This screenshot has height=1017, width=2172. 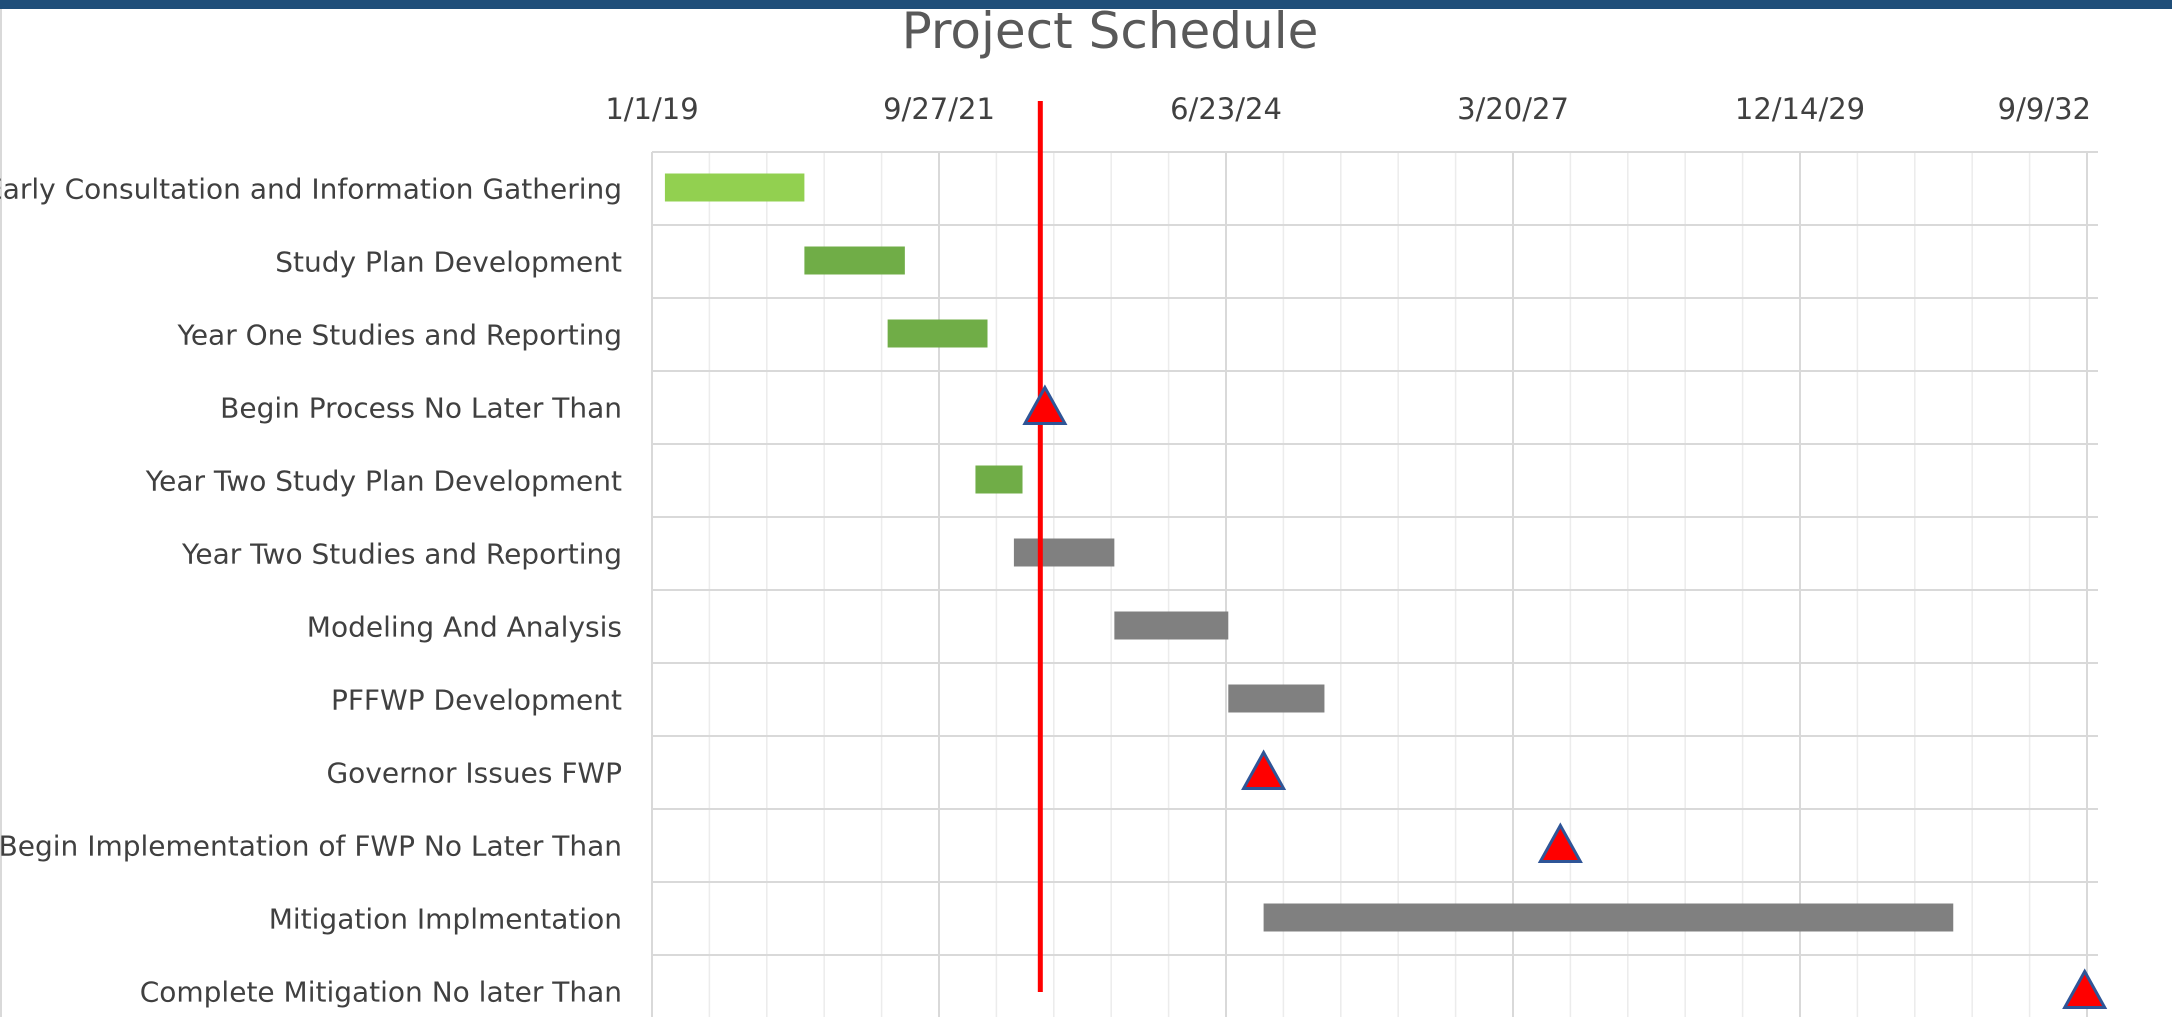 What do you see at coordinates (381, 992) in the screenshot?
I see `task-label: Complete Mitigation No later Than` at bounding box center [381, 992].